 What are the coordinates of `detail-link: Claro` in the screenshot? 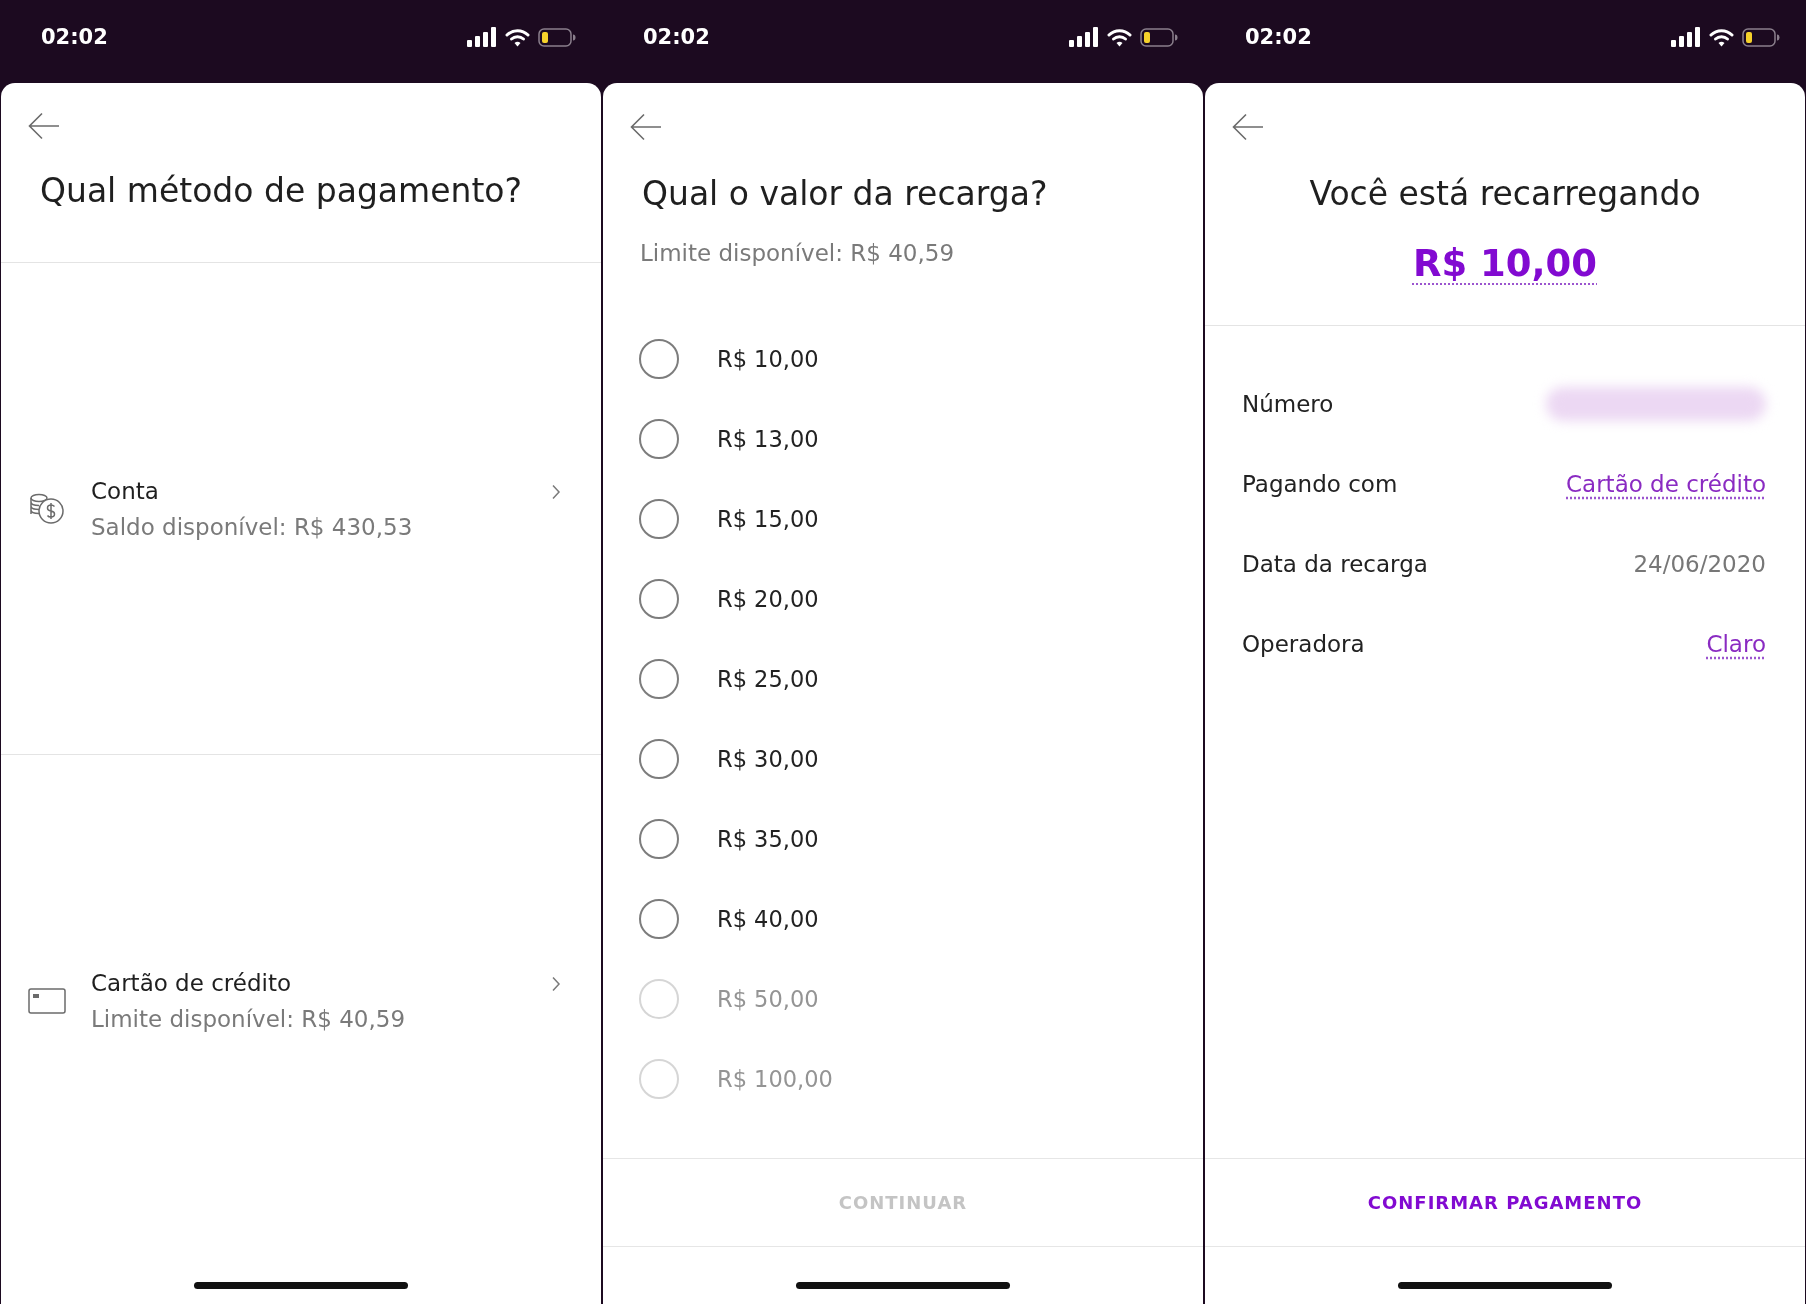 It's located at (1736, 644).